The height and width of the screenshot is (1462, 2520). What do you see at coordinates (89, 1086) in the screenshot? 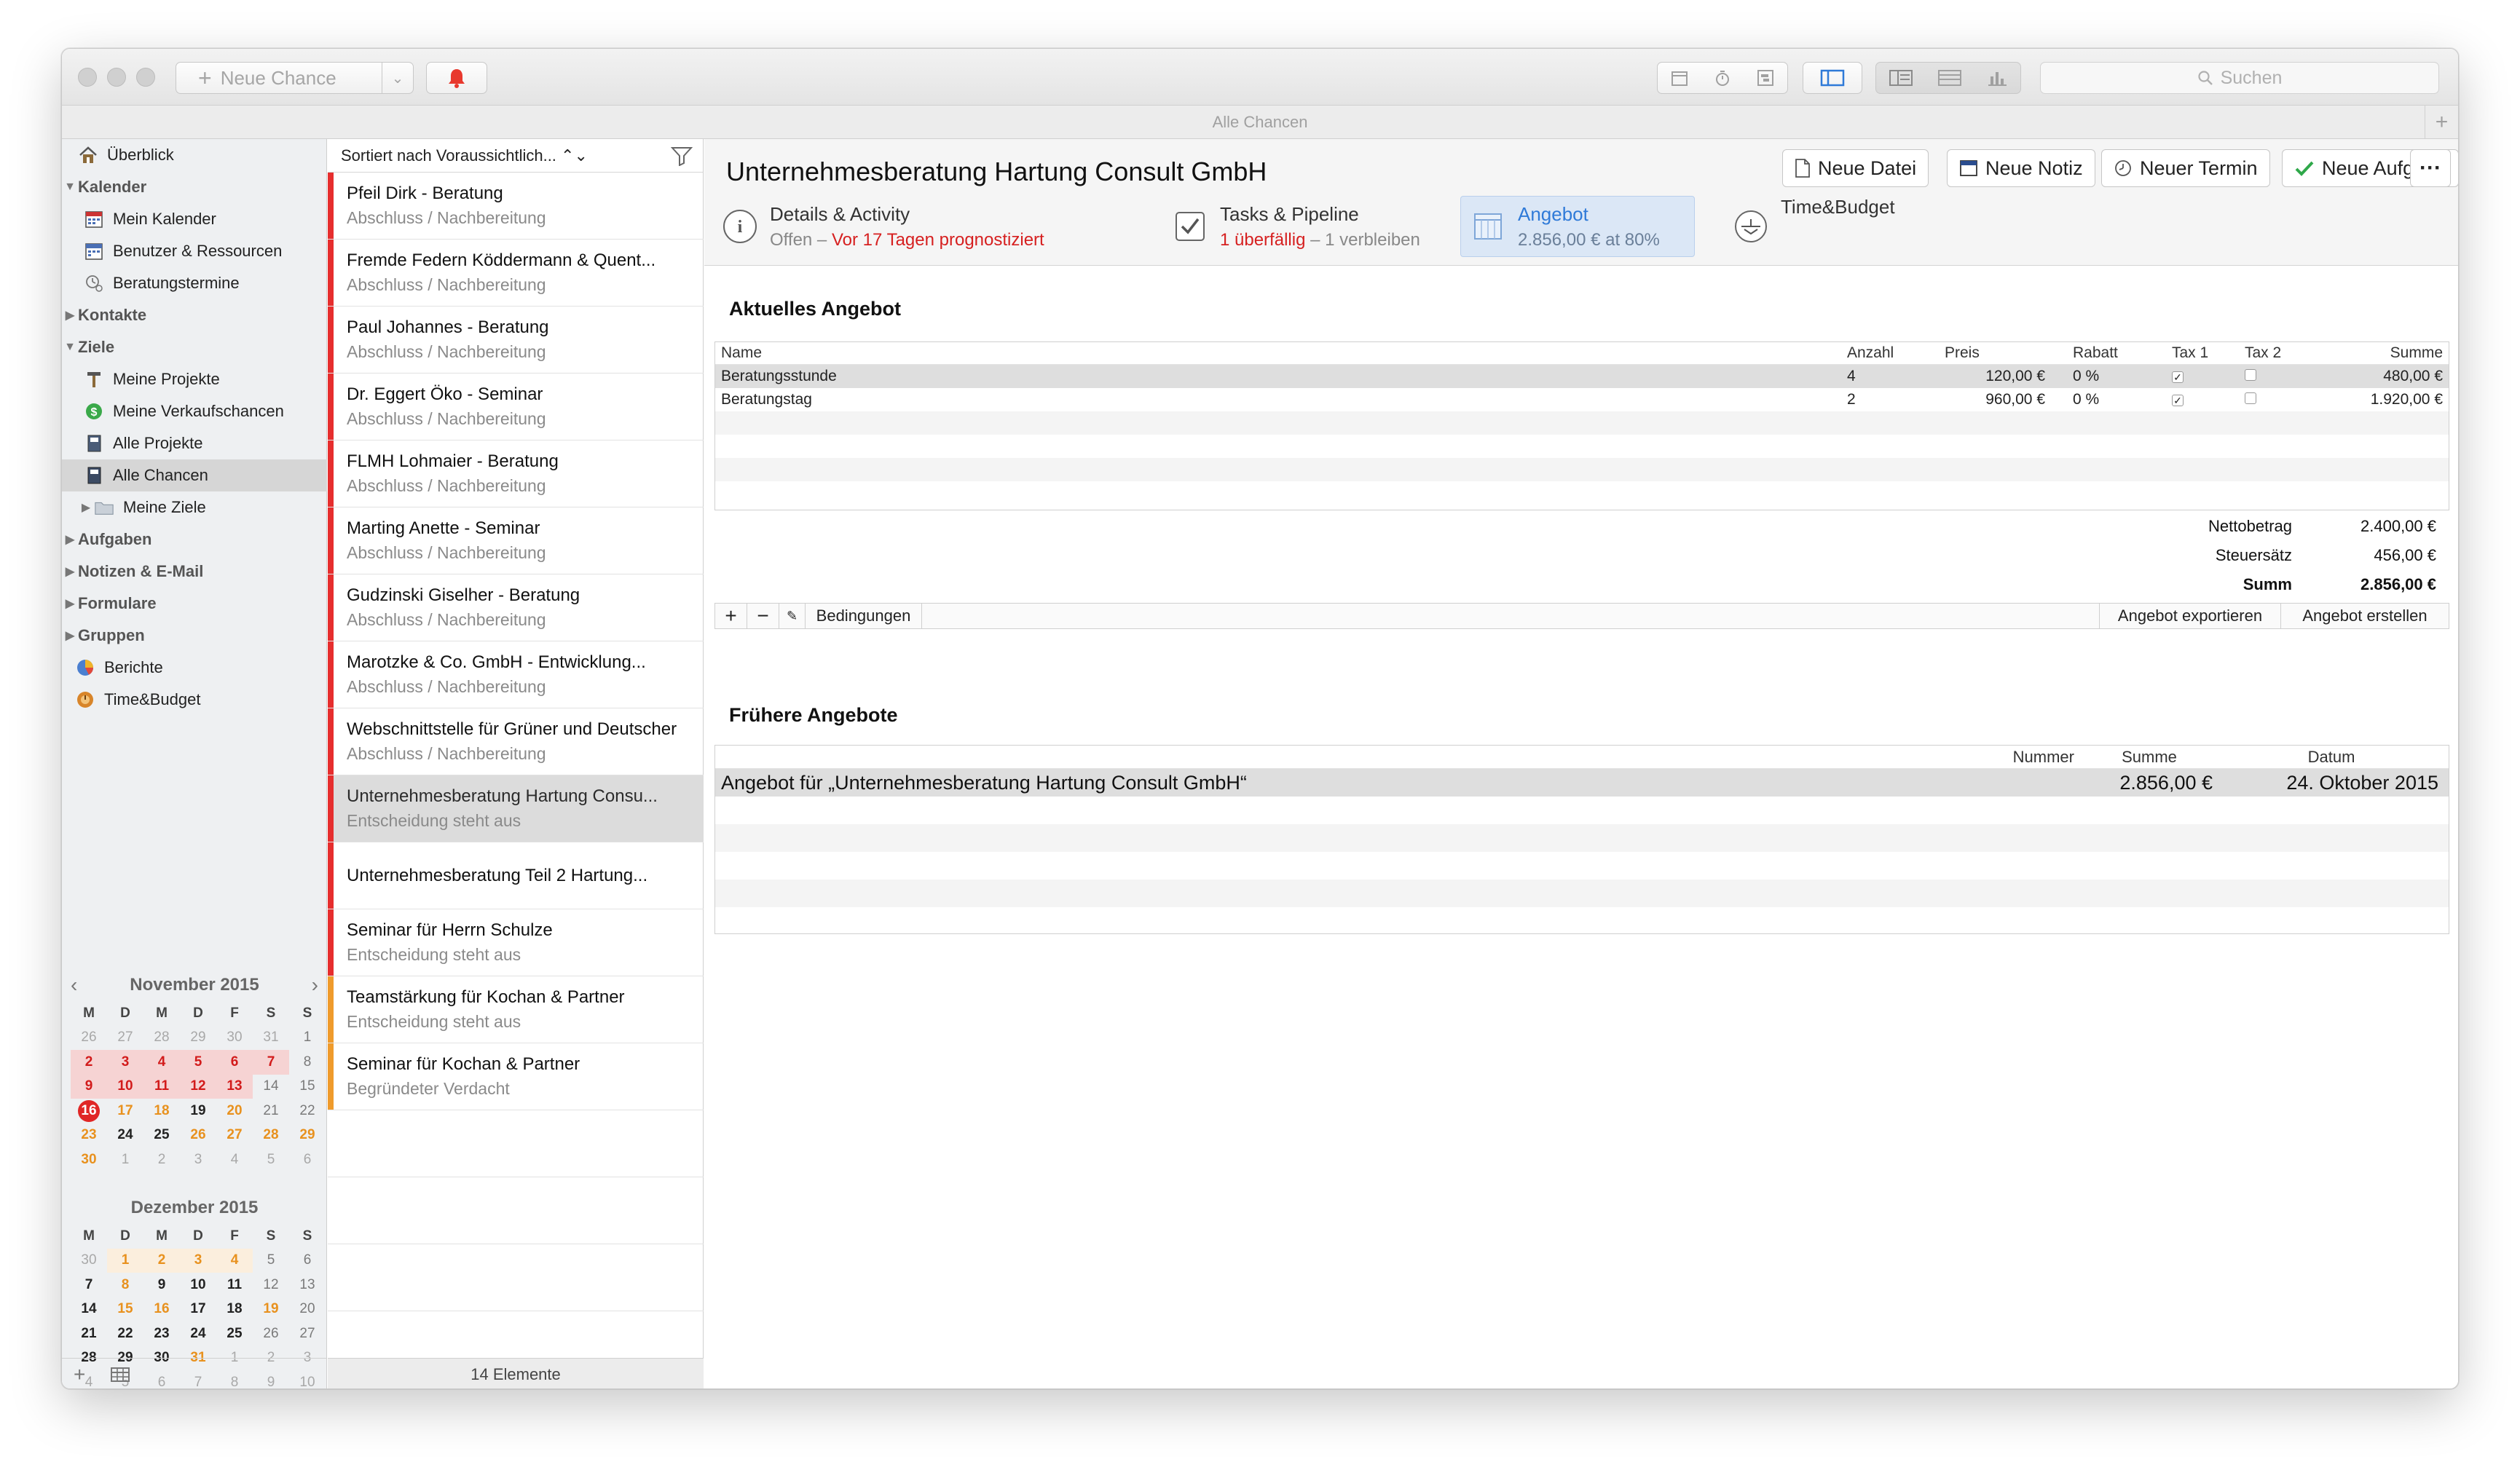
I see `calendar-day: 9` at bounding box center [89, 1086].